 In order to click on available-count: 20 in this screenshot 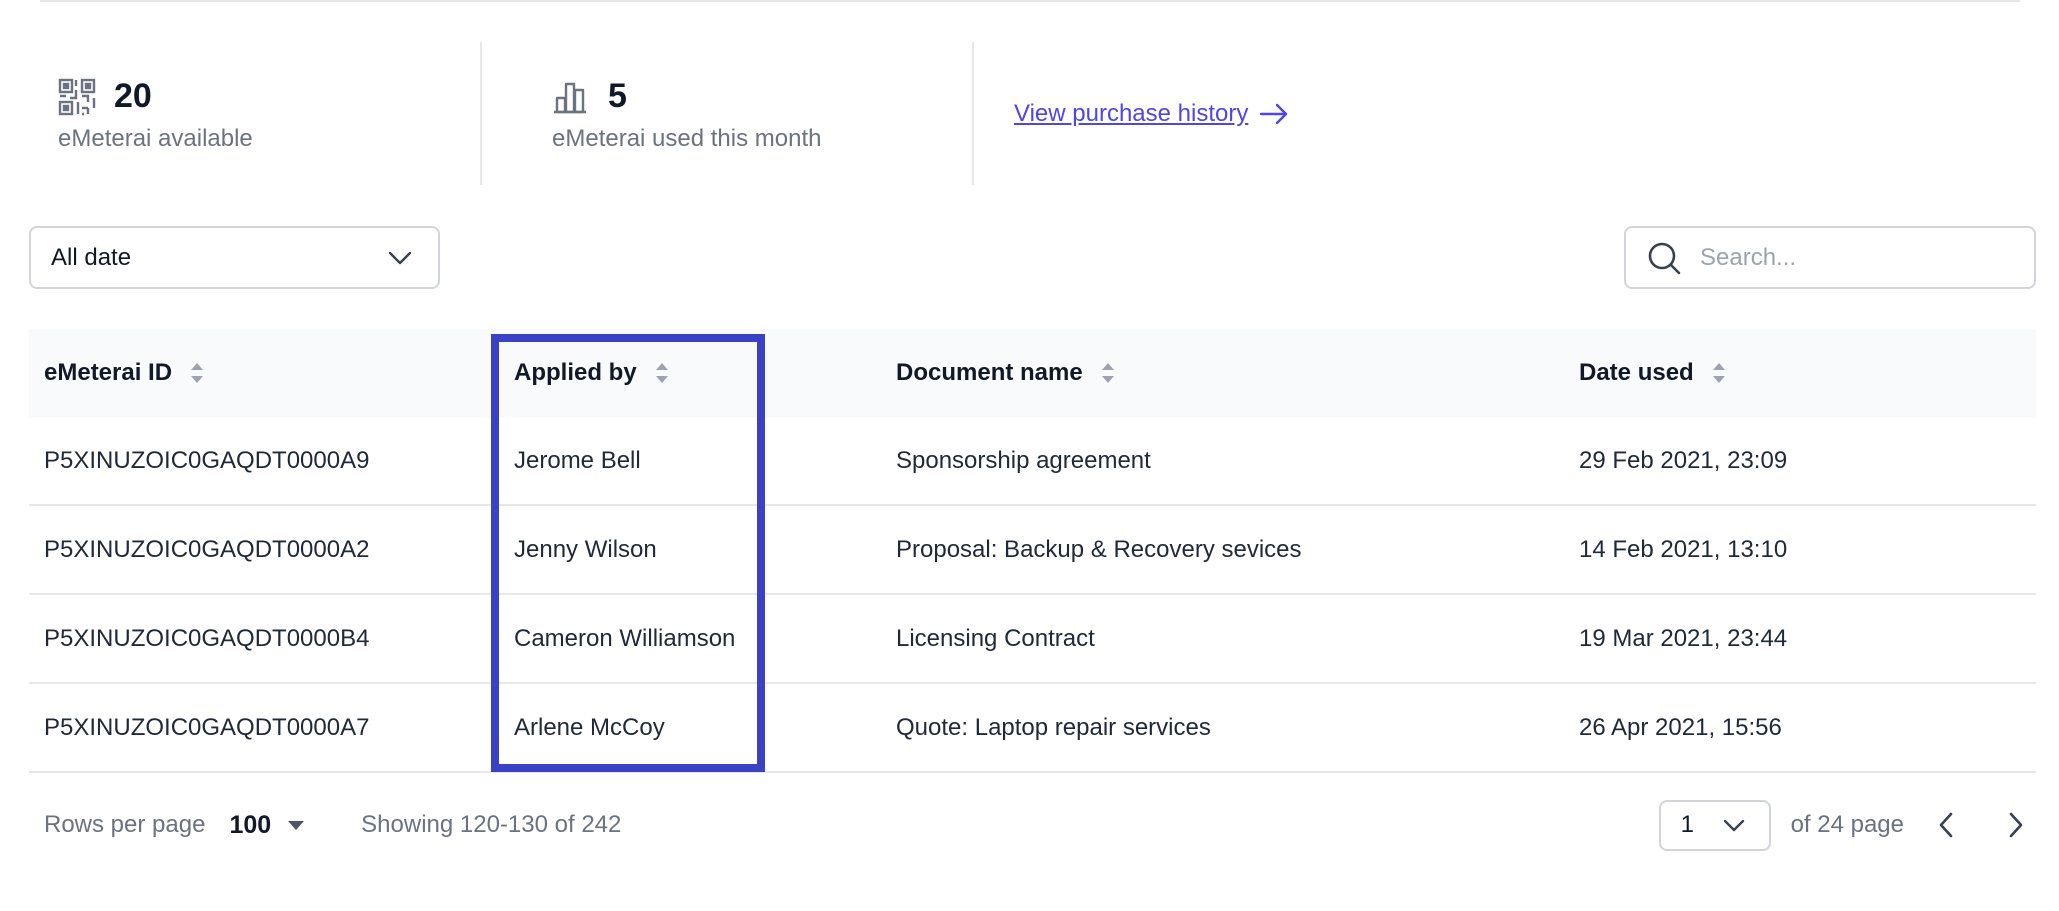, I will do `click(133, 96)`.